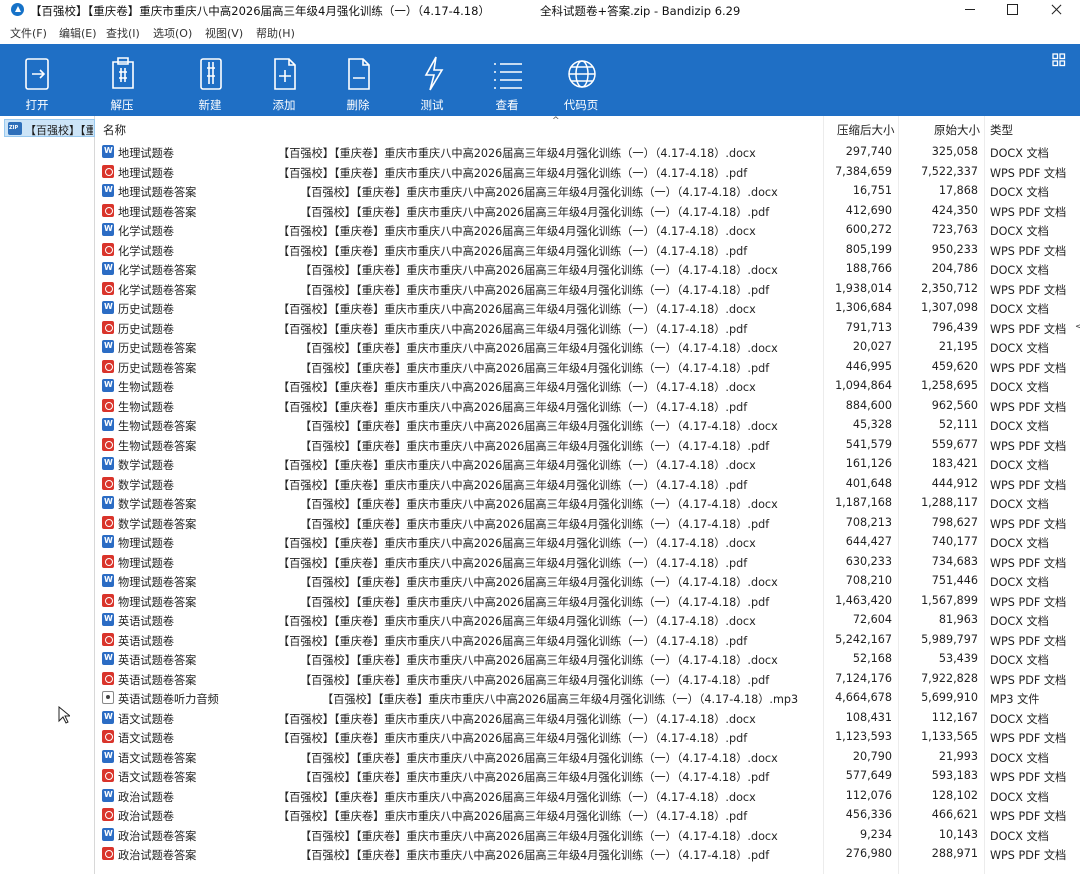  What do you see at coordinates (28, 33) in the screenshot?
I see `menu-file: 文件(F)` at bounding box center [28, 33].